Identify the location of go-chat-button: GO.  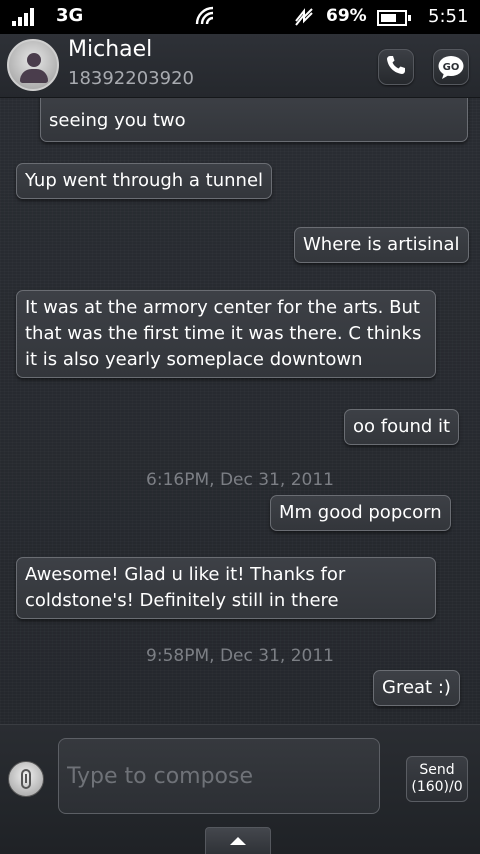
(451, 67).